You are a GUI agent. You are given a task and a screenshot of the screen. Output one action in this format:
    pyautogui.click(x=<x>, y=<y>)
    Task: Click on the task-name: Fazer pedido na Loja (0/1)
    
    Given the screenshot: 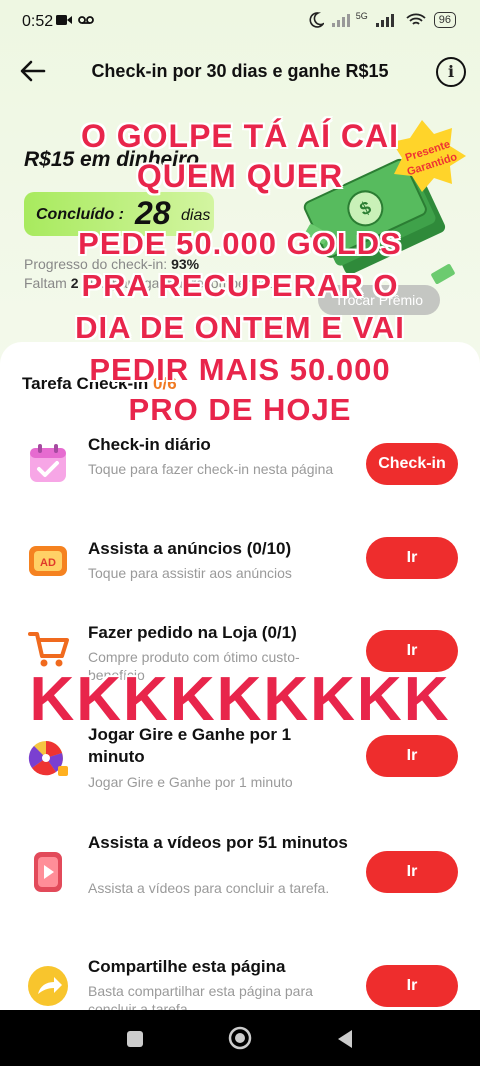 What is the action you would take?
    pyautogui.click(x=192, y=632)
    